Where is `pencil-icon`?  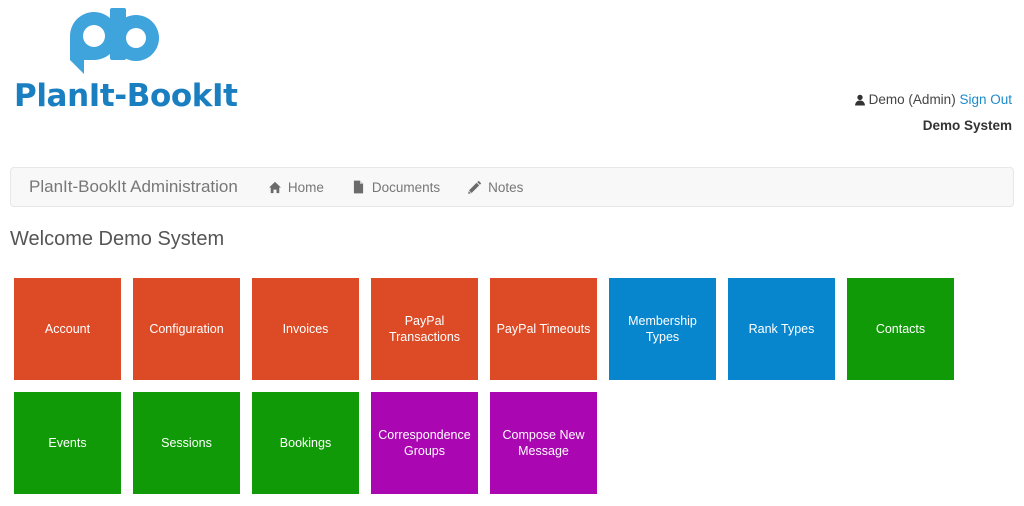 pencil-icon is located at coordinates (475, 187).